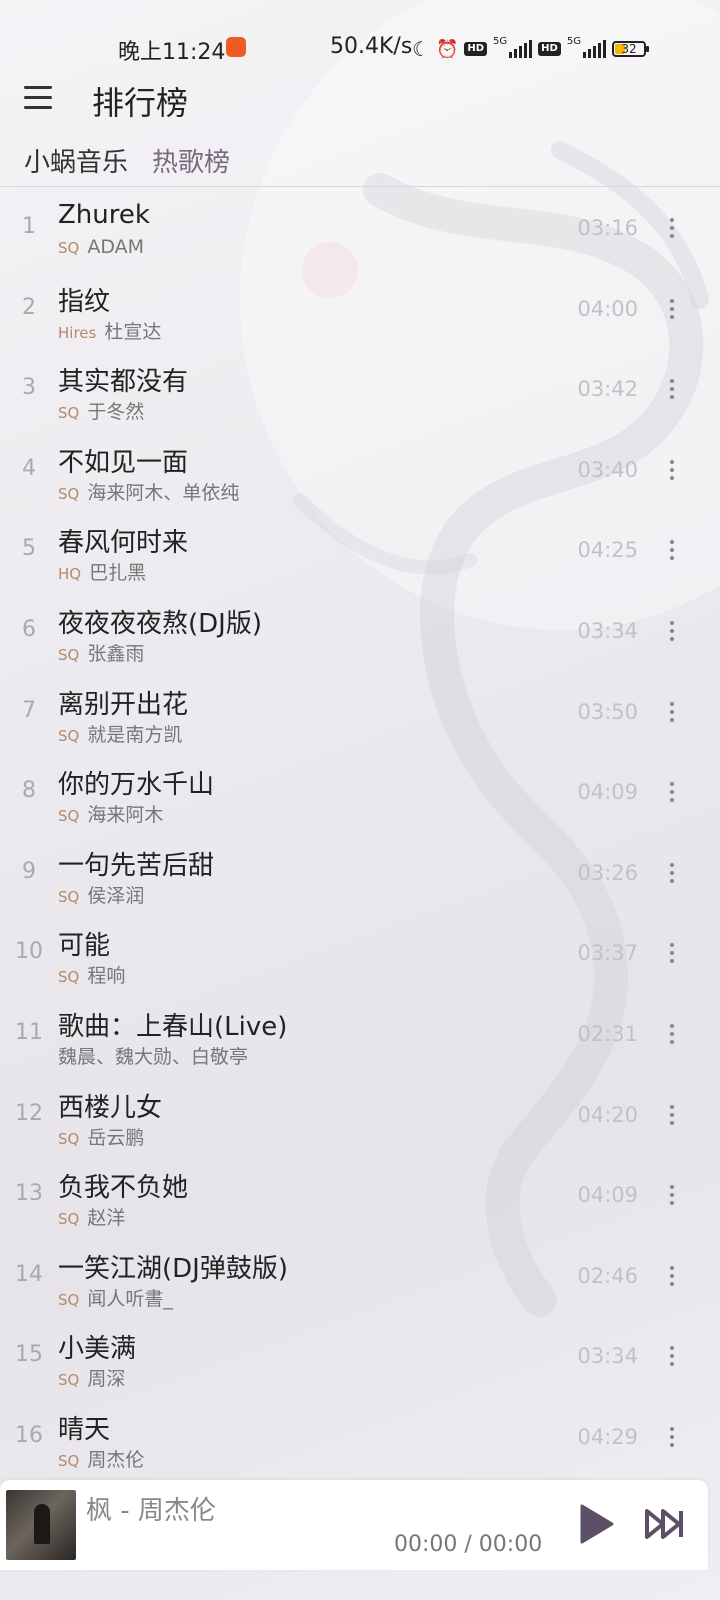  I want to click on status-icons: ☾ ⏰ HD 5G HD 5G 32, so click(530, 49).